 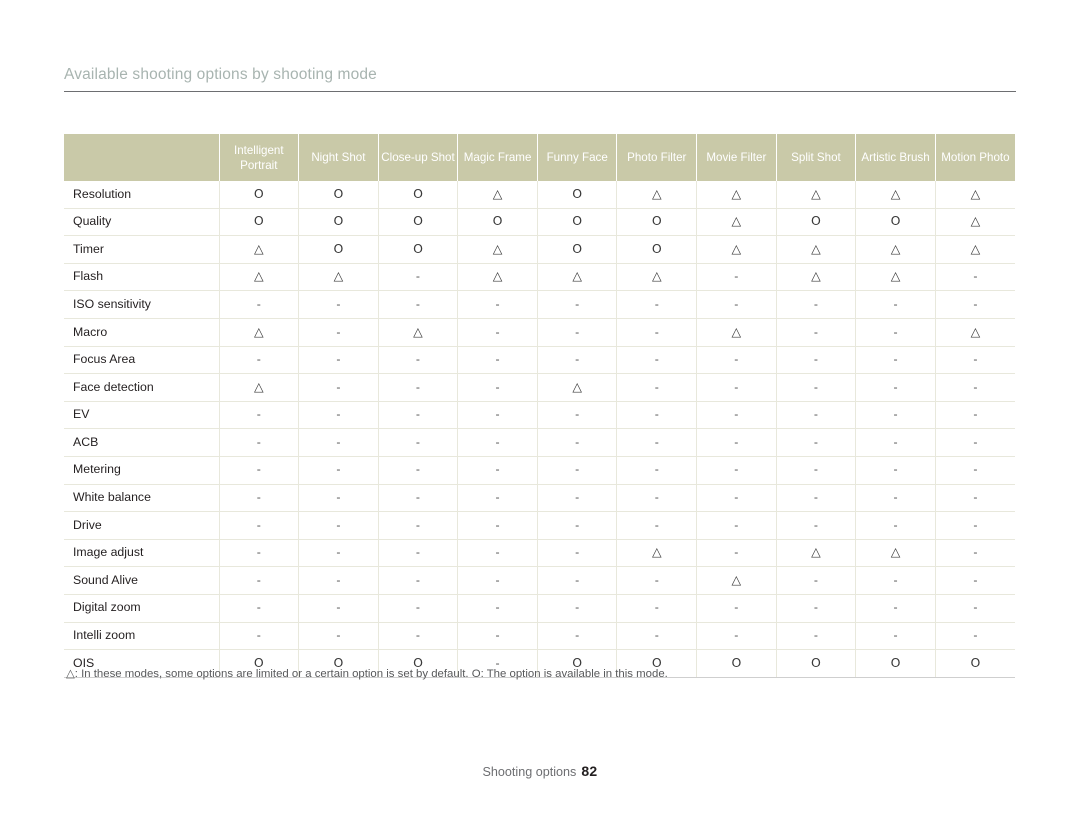 I want to click on row-label-focus-area: Focus Area, so click(x=142, y=360).